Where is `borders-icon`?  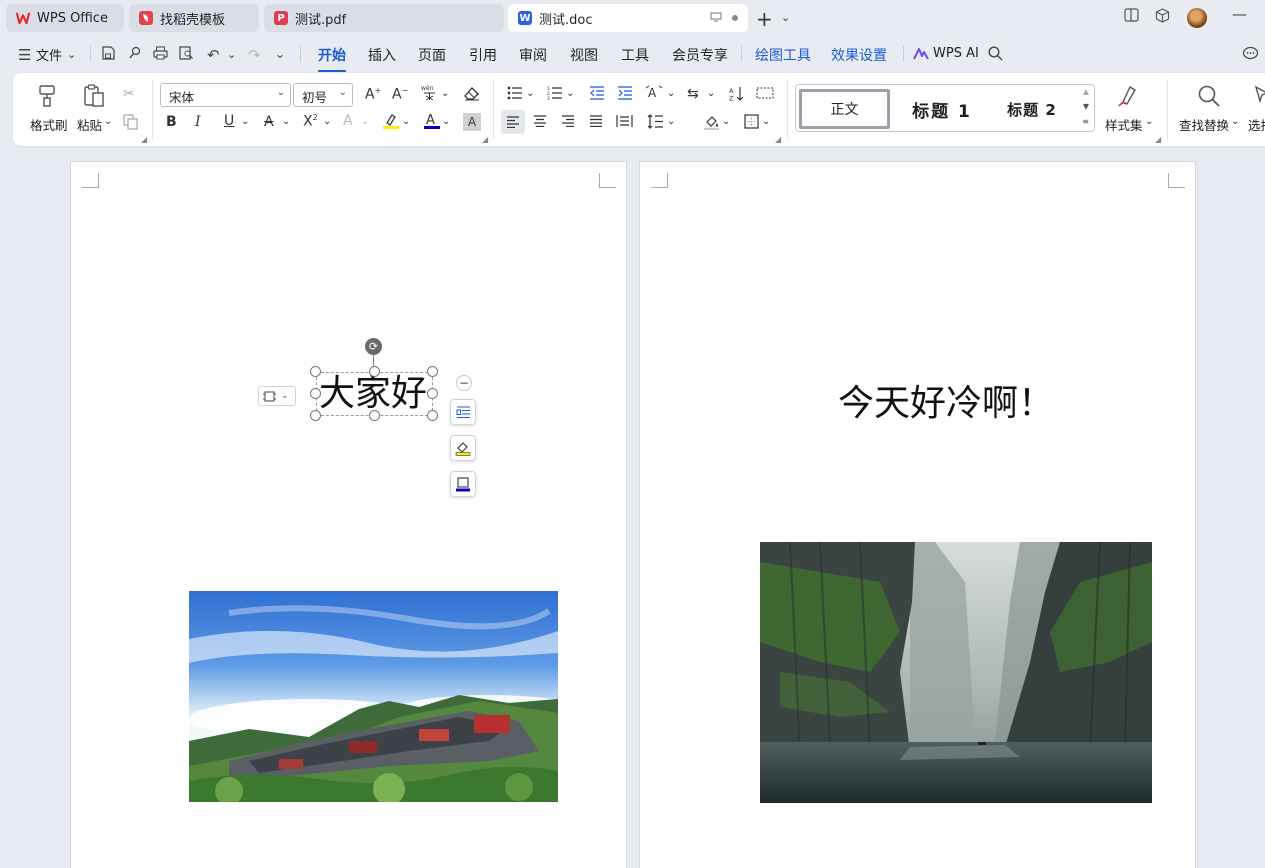 borders-icon is located at coordinates (751, 123).